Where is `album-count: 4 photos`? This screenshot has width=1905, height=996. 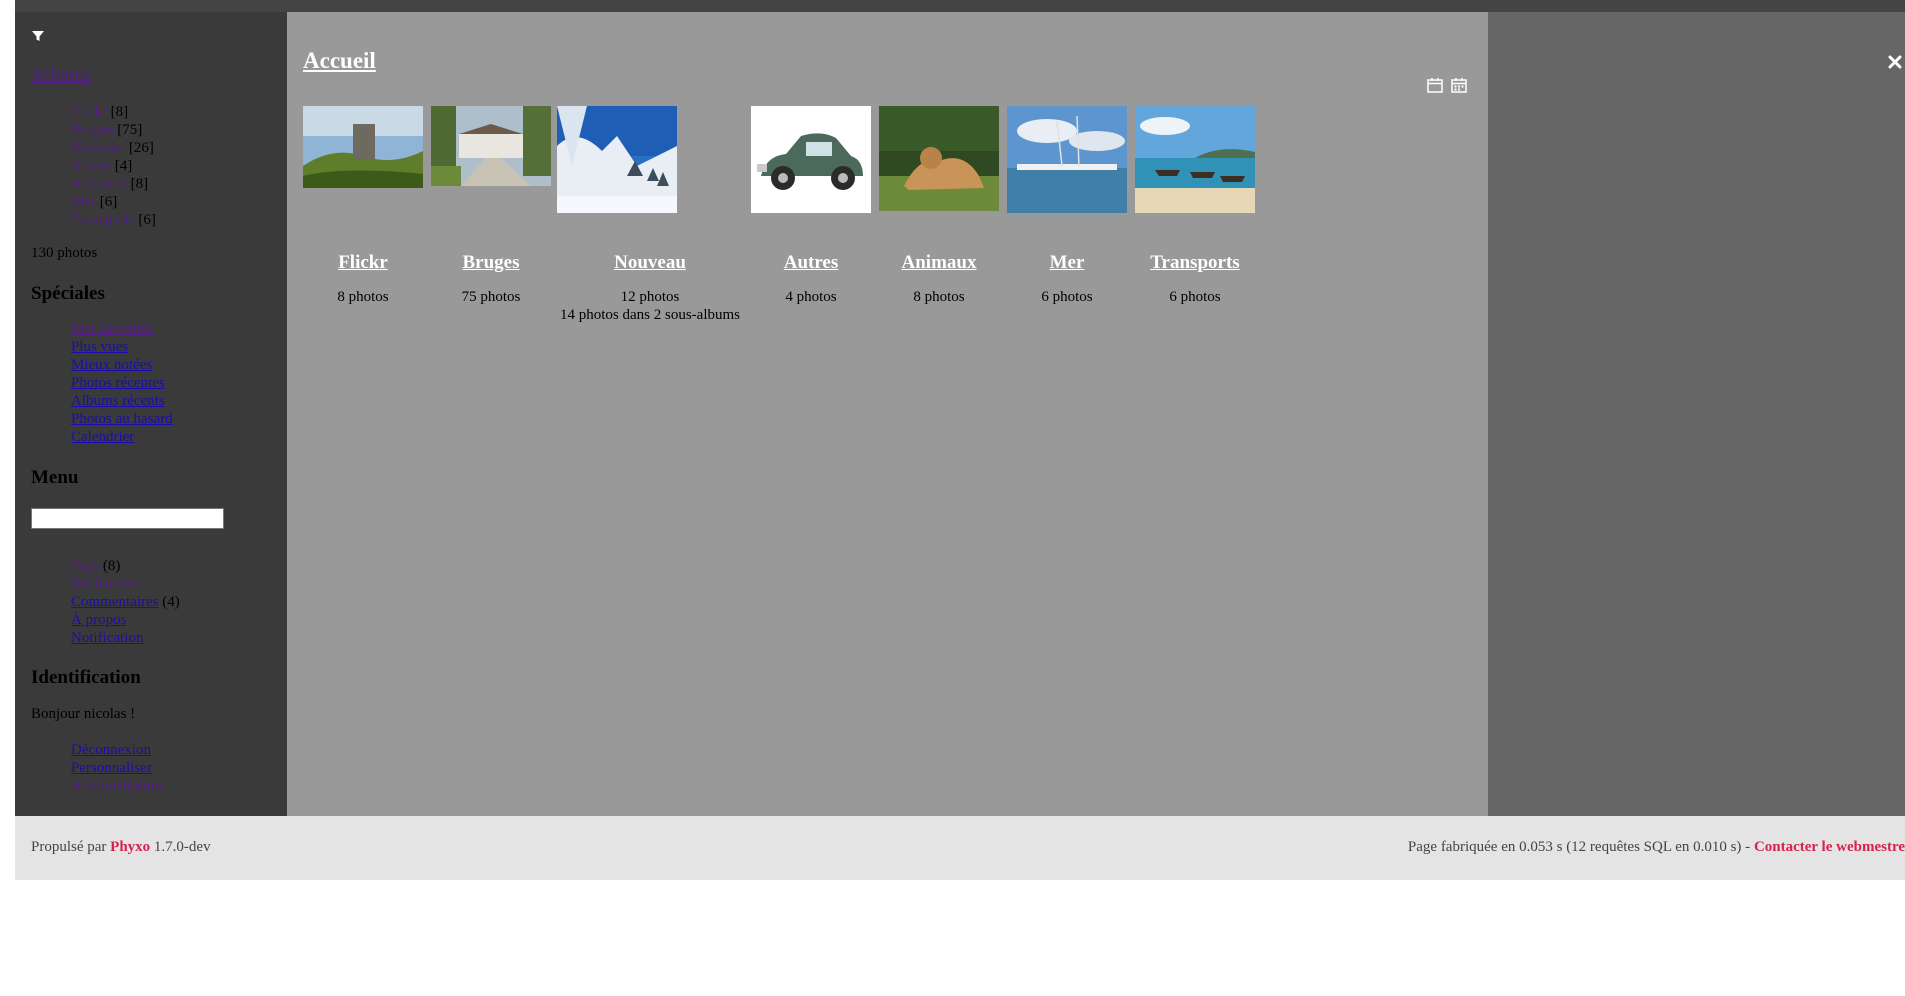 album-count: 4 photos is located at coordinates (811, 297).